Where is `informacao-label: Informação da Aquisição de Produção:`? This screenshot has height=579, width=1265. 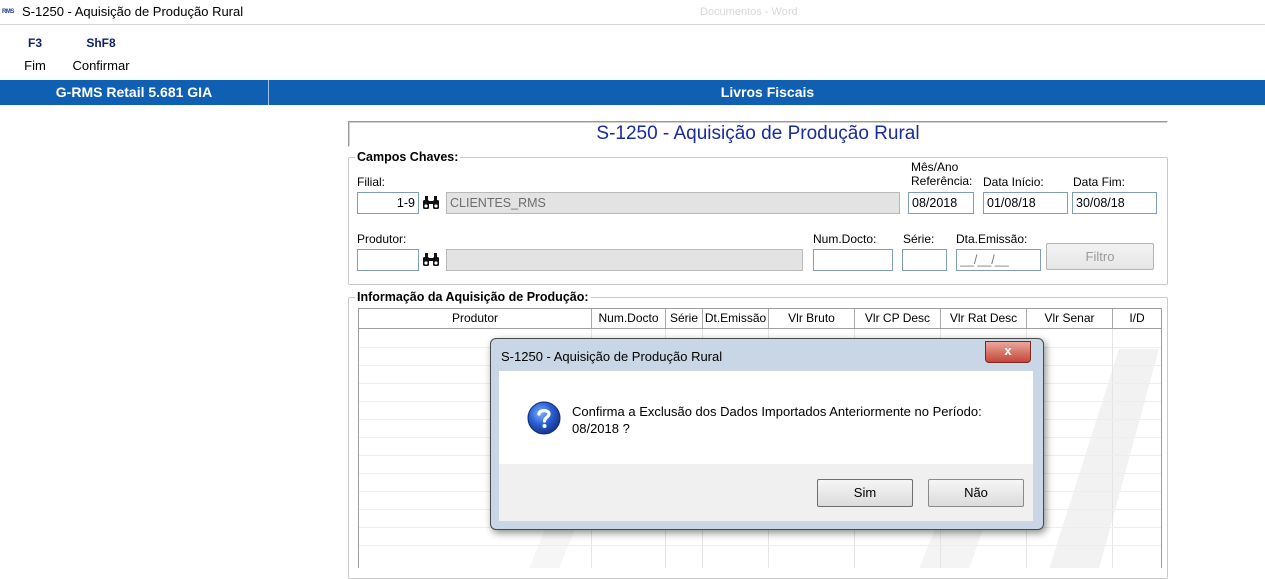 informacao-label: Informação da Aquisição de Produção: is located at coordinates (473, 297).